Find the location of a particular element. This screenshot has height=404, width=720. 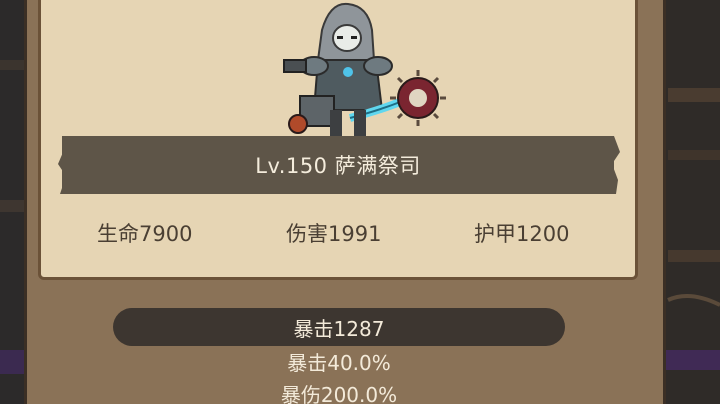

stat-hp: 生命7900 is located at coordinates (145, 234).